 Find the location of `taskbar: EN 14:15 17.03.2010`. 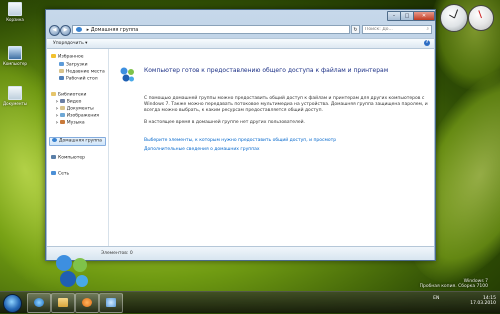

taskbar: EN 14:15 17.03.2010 is located at coordinates (250, 302).